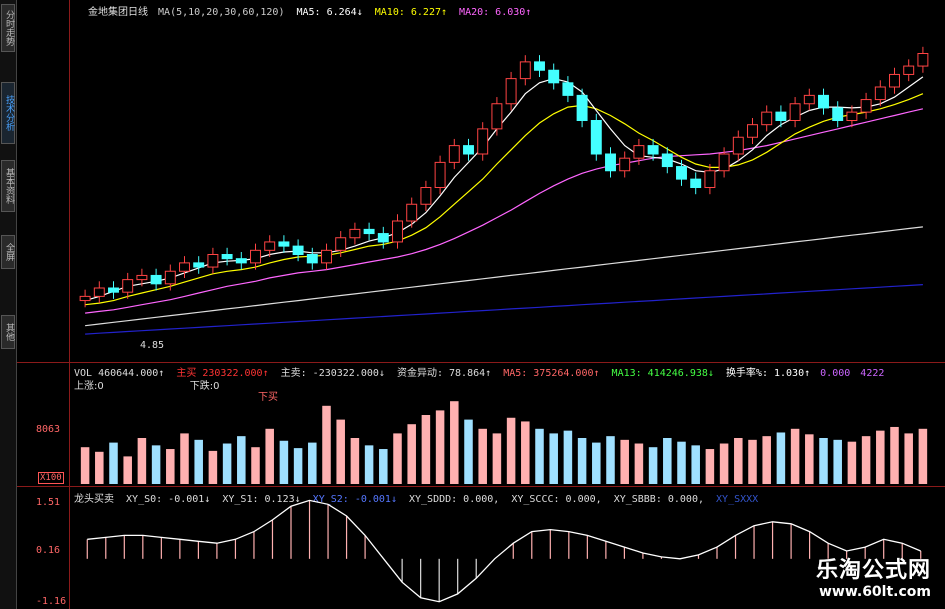 The image size is (945, 609). I want to click on ma120-line, so click(504, 309).